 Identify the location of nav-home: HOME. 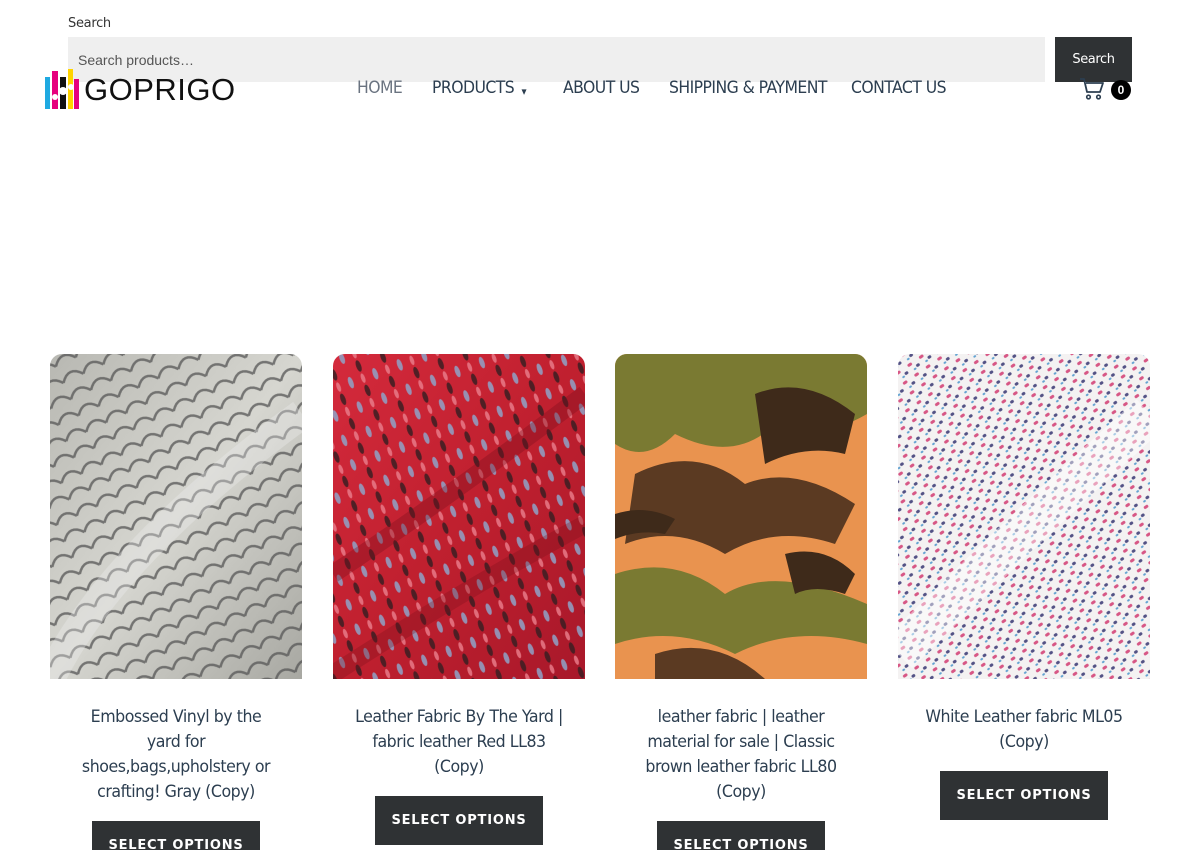
(380, 88).